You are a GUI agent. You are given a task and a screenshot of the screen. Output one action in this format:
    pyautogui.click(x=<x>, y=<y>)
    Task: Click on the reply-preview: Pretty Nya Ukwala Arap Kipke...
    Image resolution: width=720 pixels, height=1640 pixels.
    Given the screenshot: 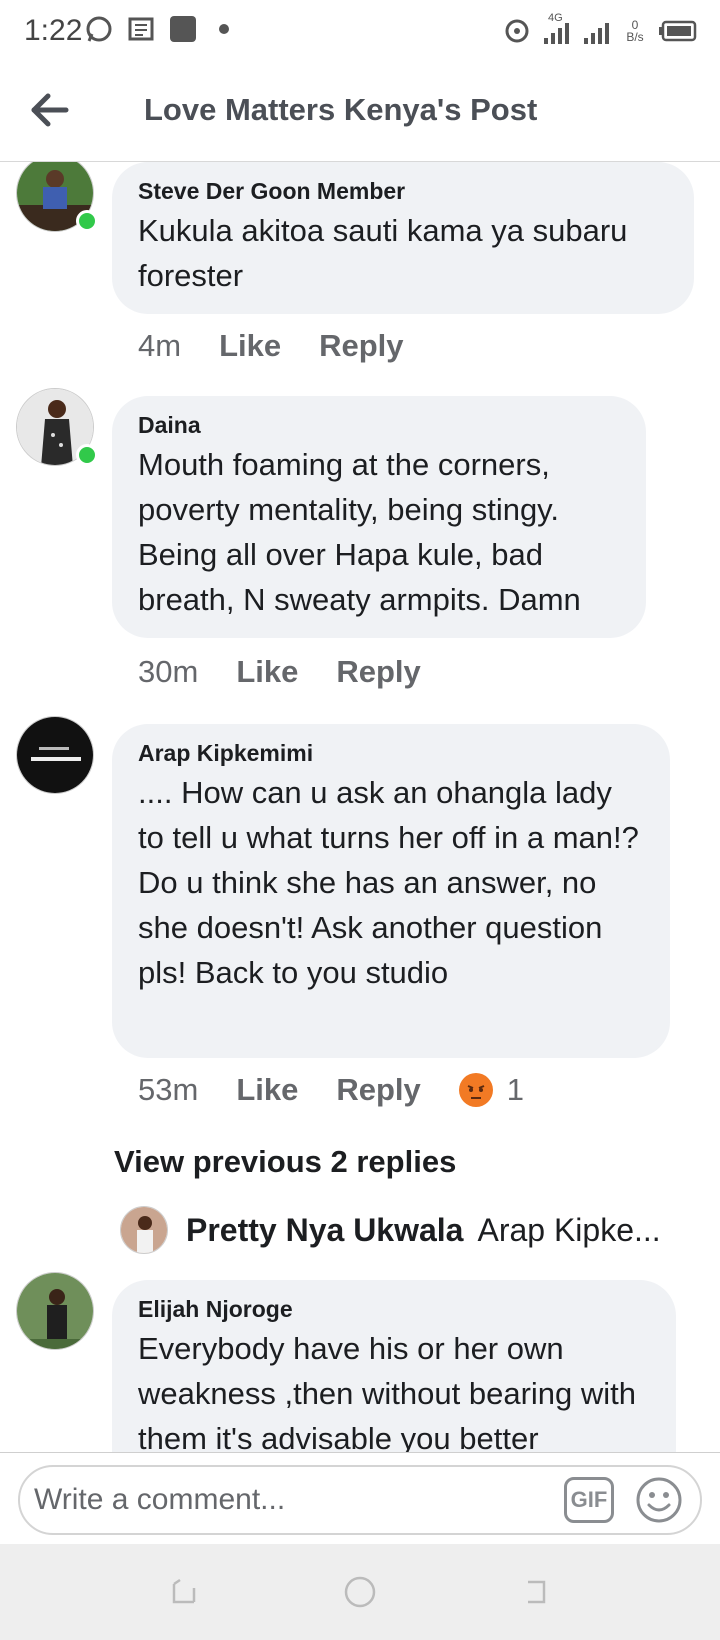 What is the action you would take?
    pyautogui.click(x=400, y=1230)
    